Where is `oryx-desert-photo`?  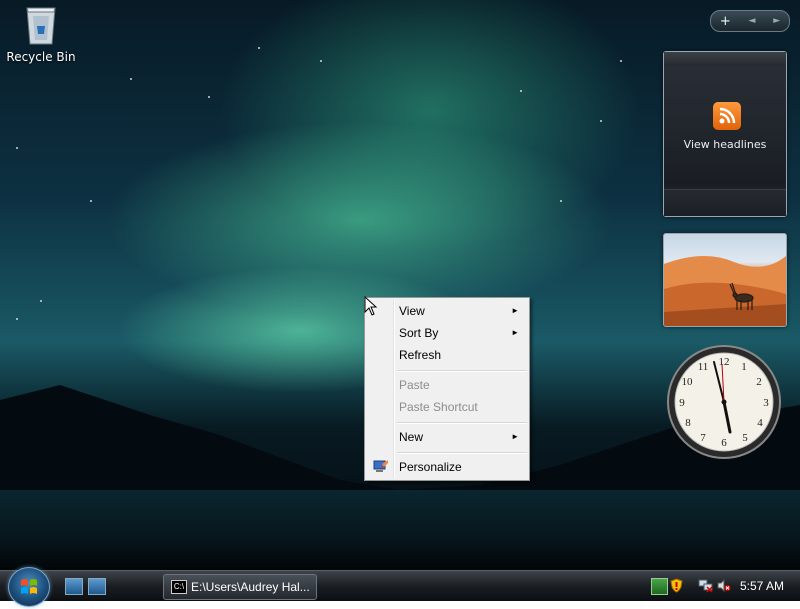 oryx-desert-photo is located at coordinates (725, 290).